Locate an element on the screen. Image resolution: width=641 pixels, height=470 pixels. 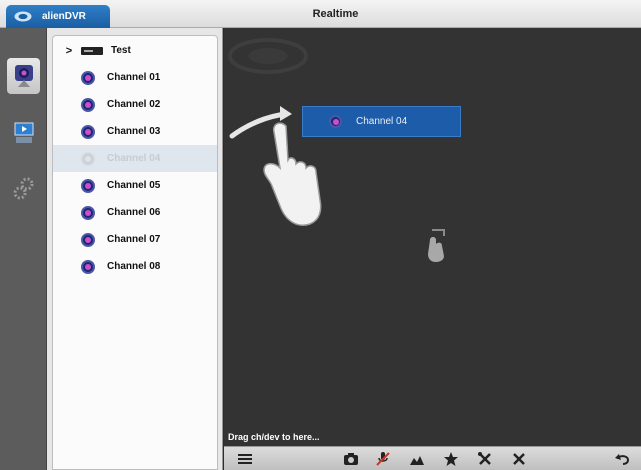
tree-channel-07: Channel 07 is located at coordinates (135, 239).